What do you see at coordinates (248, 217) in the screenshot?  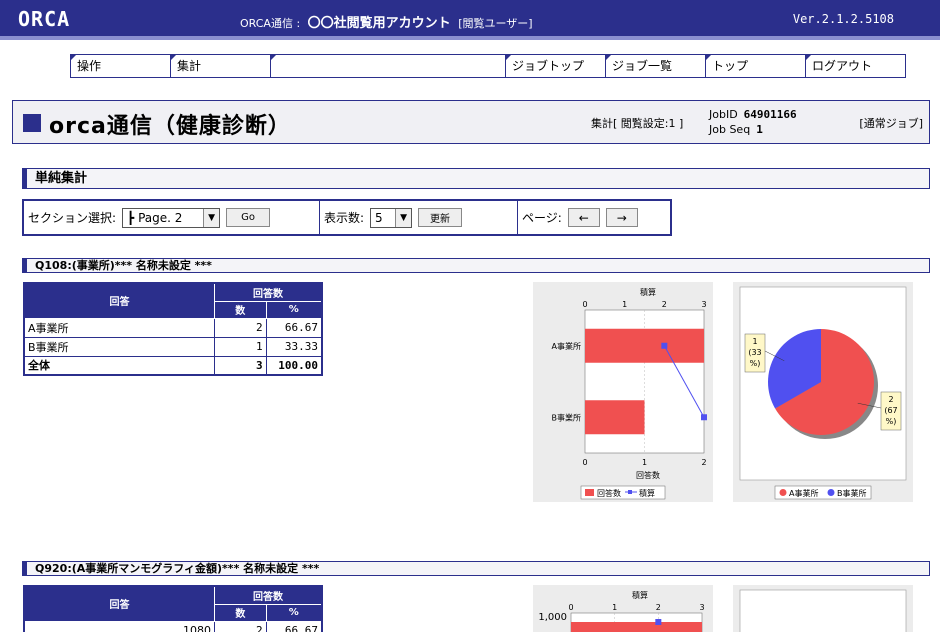 I see `go-button: Go` at bounding box center [248, 217].